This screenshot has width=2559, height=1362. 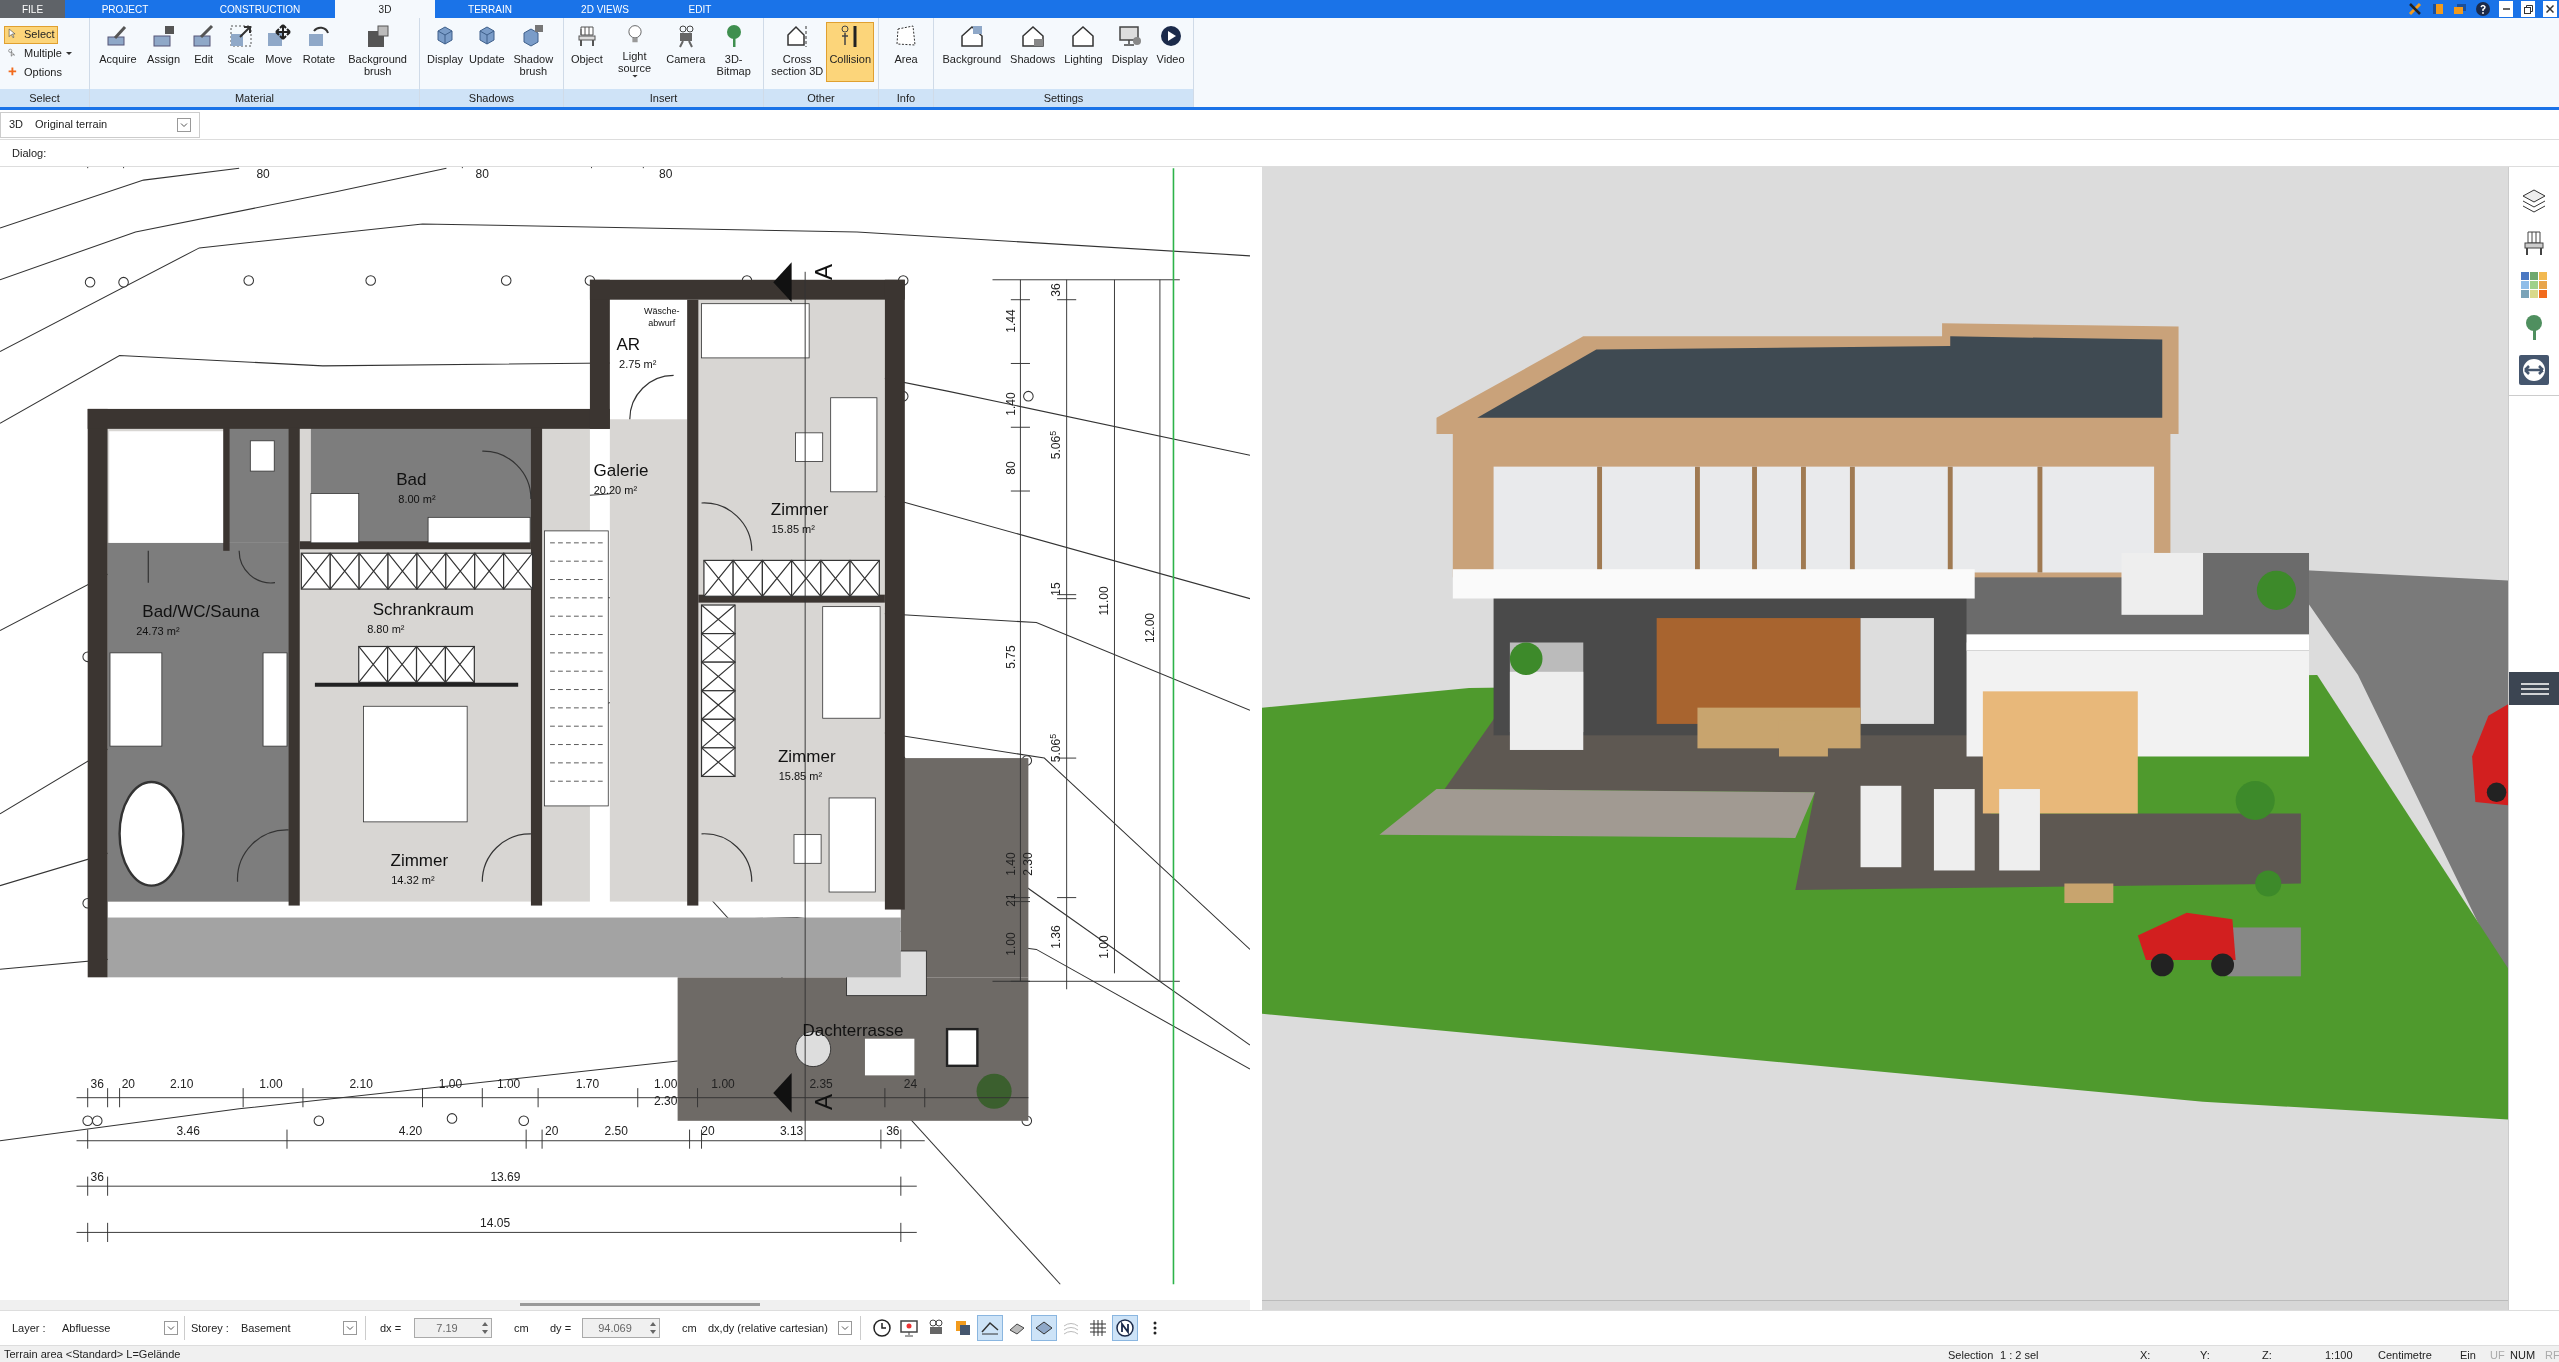 I want to click on ribbon-button: Background, so click(x=972, y=52).